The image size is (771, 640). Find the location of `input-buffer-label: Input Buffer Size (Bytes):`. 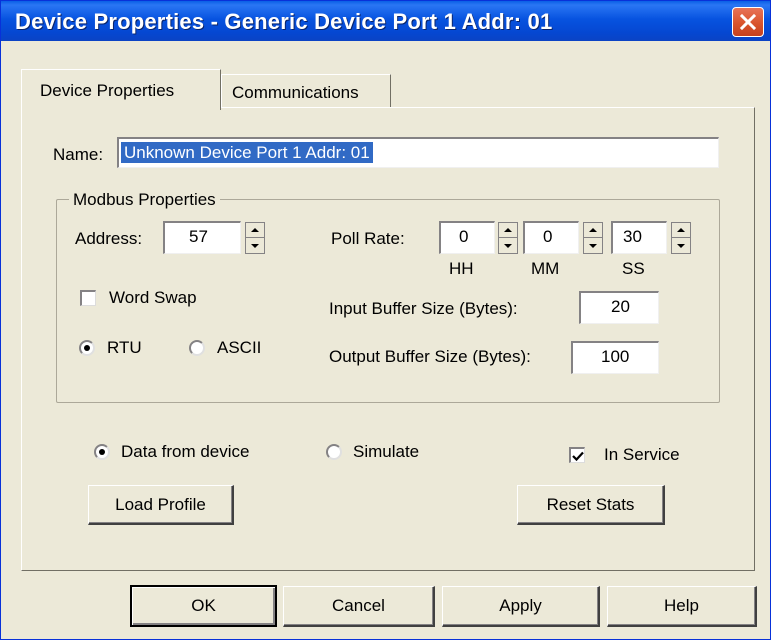

input-buffer-label: Input Buffer Size (Bytes): is located at coordinates (423, 308).